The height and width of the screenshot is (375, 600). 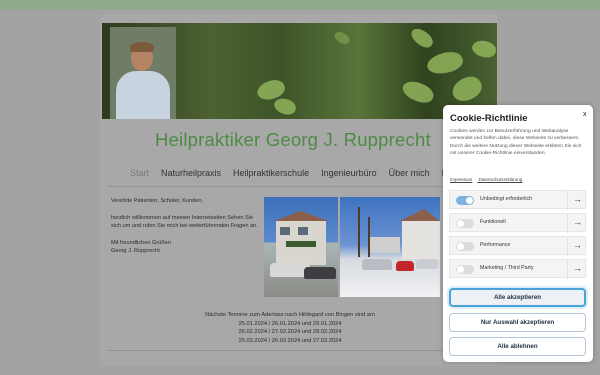 What do you see at coordinates (507, 268) in the screenshot?
I see `pref-label: Marketing / Third Party` at bounding box center [507, 268].